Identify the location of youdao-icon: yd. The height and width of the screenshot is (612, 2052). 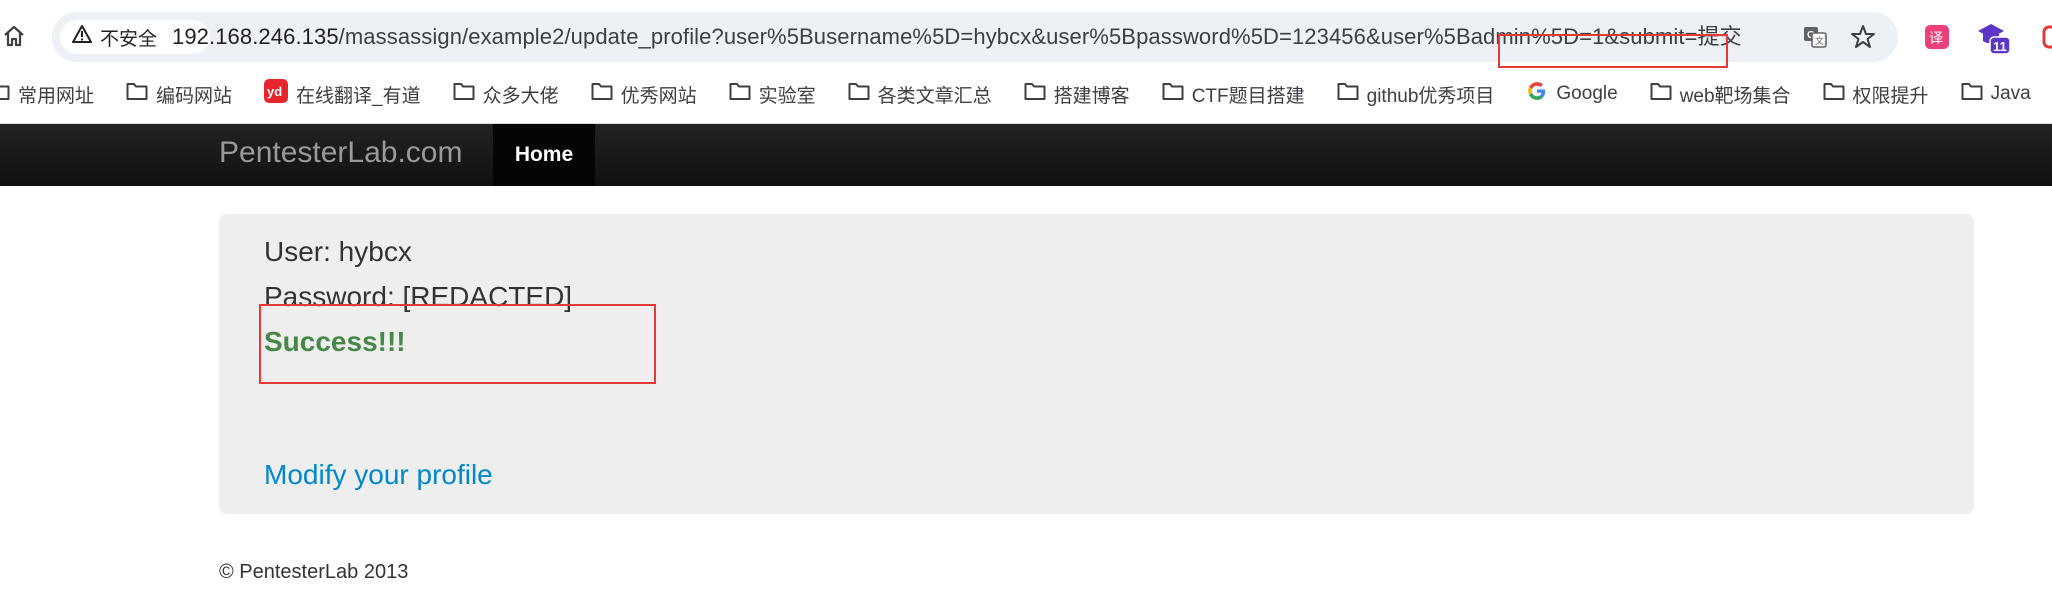
(276, 94).